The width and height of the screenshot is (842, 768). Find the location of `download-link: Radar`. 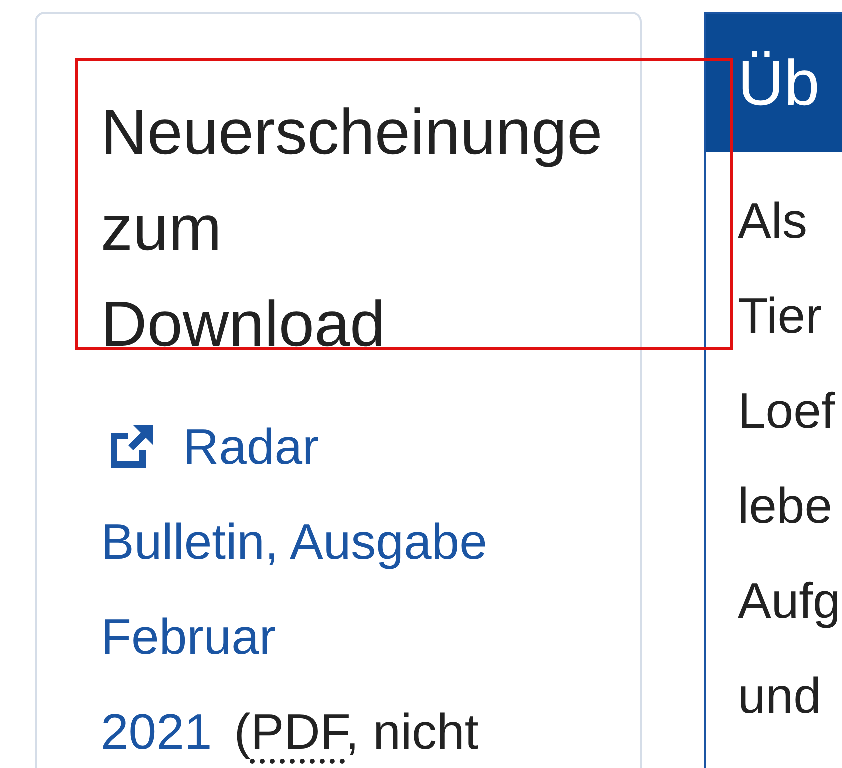

download-link: Radar is located at coordinates (251, 447).